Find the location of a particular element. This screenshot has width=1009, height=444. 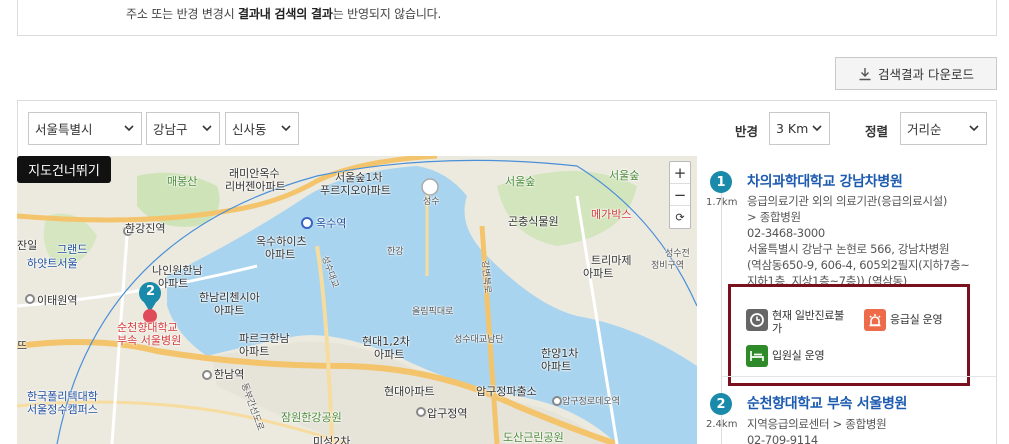

sido-select: 서울특별시 is located at coordinates (85, 128).